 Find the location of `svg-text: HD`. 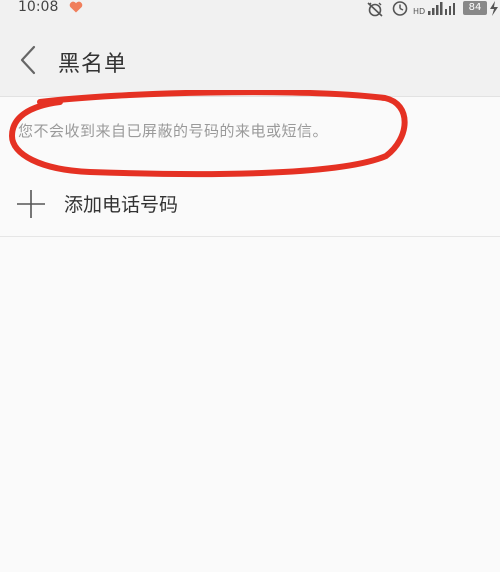

svg-text: HD is located at coordinates (419, 11).